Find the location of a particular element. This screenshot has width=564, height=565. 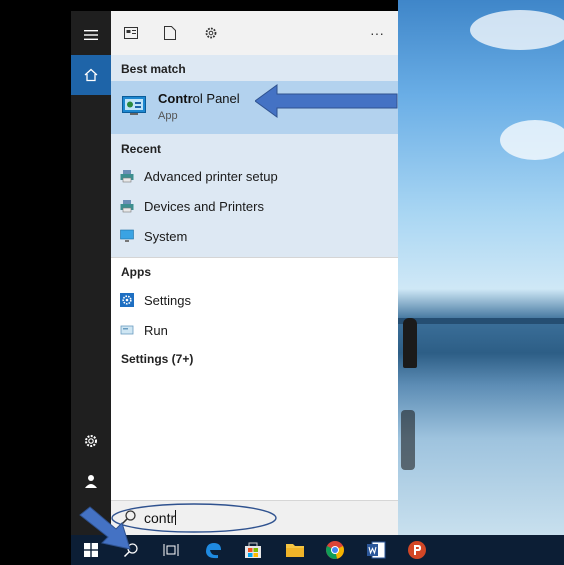

store-icon is located at coordinates (253, 550).